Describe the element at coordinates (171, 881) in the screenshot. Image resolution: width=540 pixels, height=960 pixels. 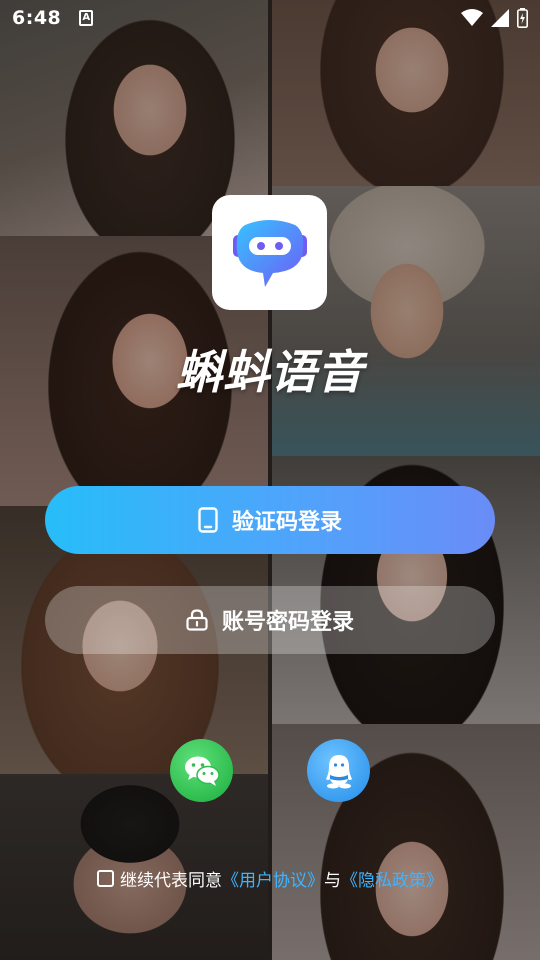
I see `agreement-prefix: 继续代表同意` at that location.